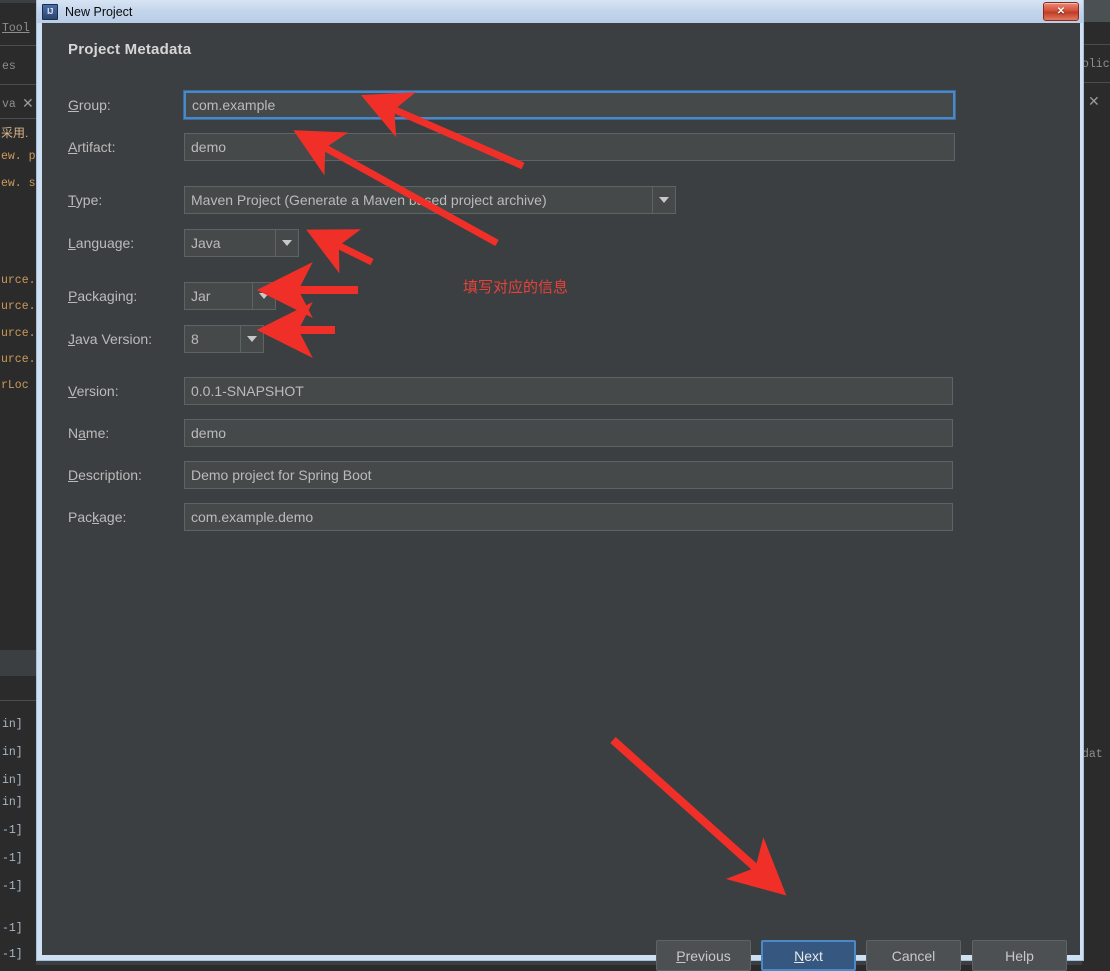  I want to click on close-icon, so click(1061, 11).